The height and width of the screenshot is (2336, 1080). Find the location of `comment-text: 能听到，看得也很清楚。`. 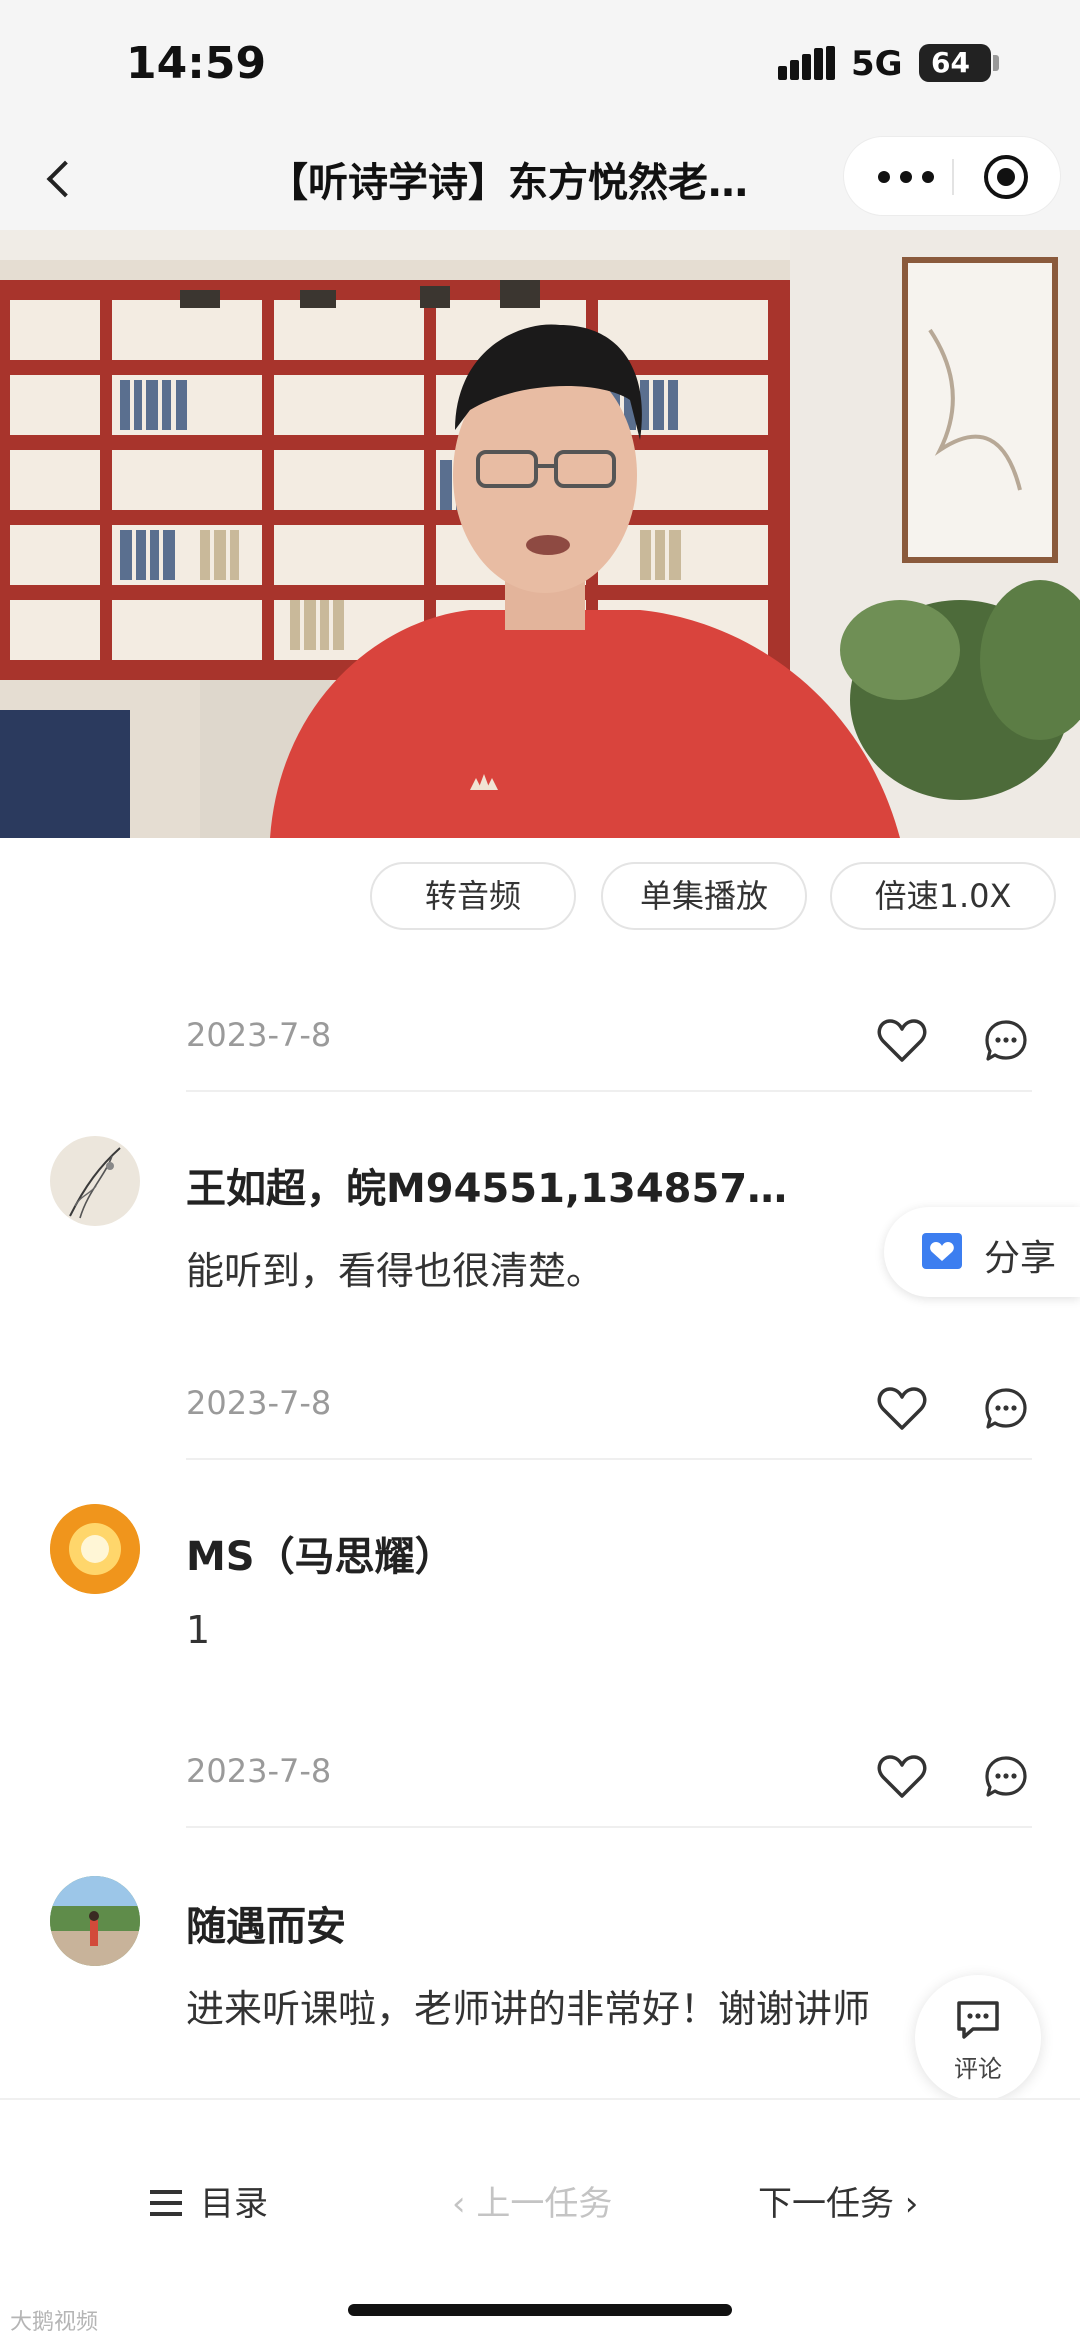

comment-text: 能听到，看得也很清楚。 is located at coordinates (395, 1271).